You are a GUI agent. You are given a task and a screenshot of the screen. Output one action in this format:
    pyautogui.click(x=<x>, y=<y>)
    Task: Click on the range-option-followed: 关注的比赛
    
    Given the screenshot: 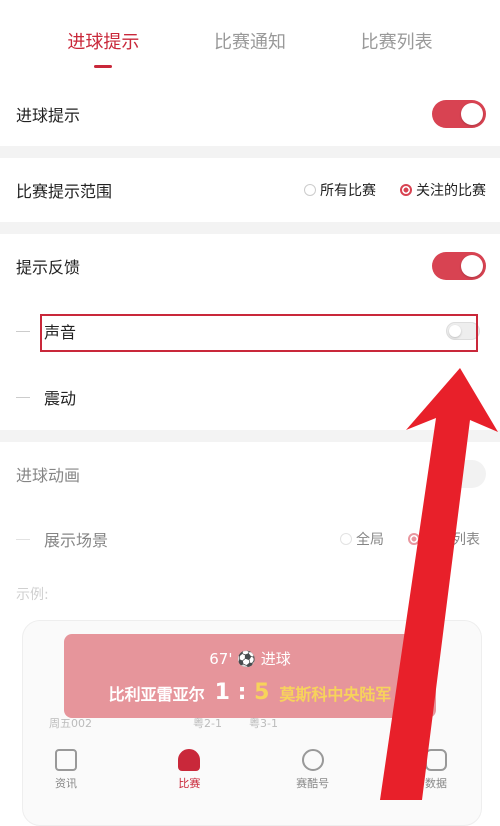 What is the action you would take?
    pyautogui.click(x=443, y=190)
    